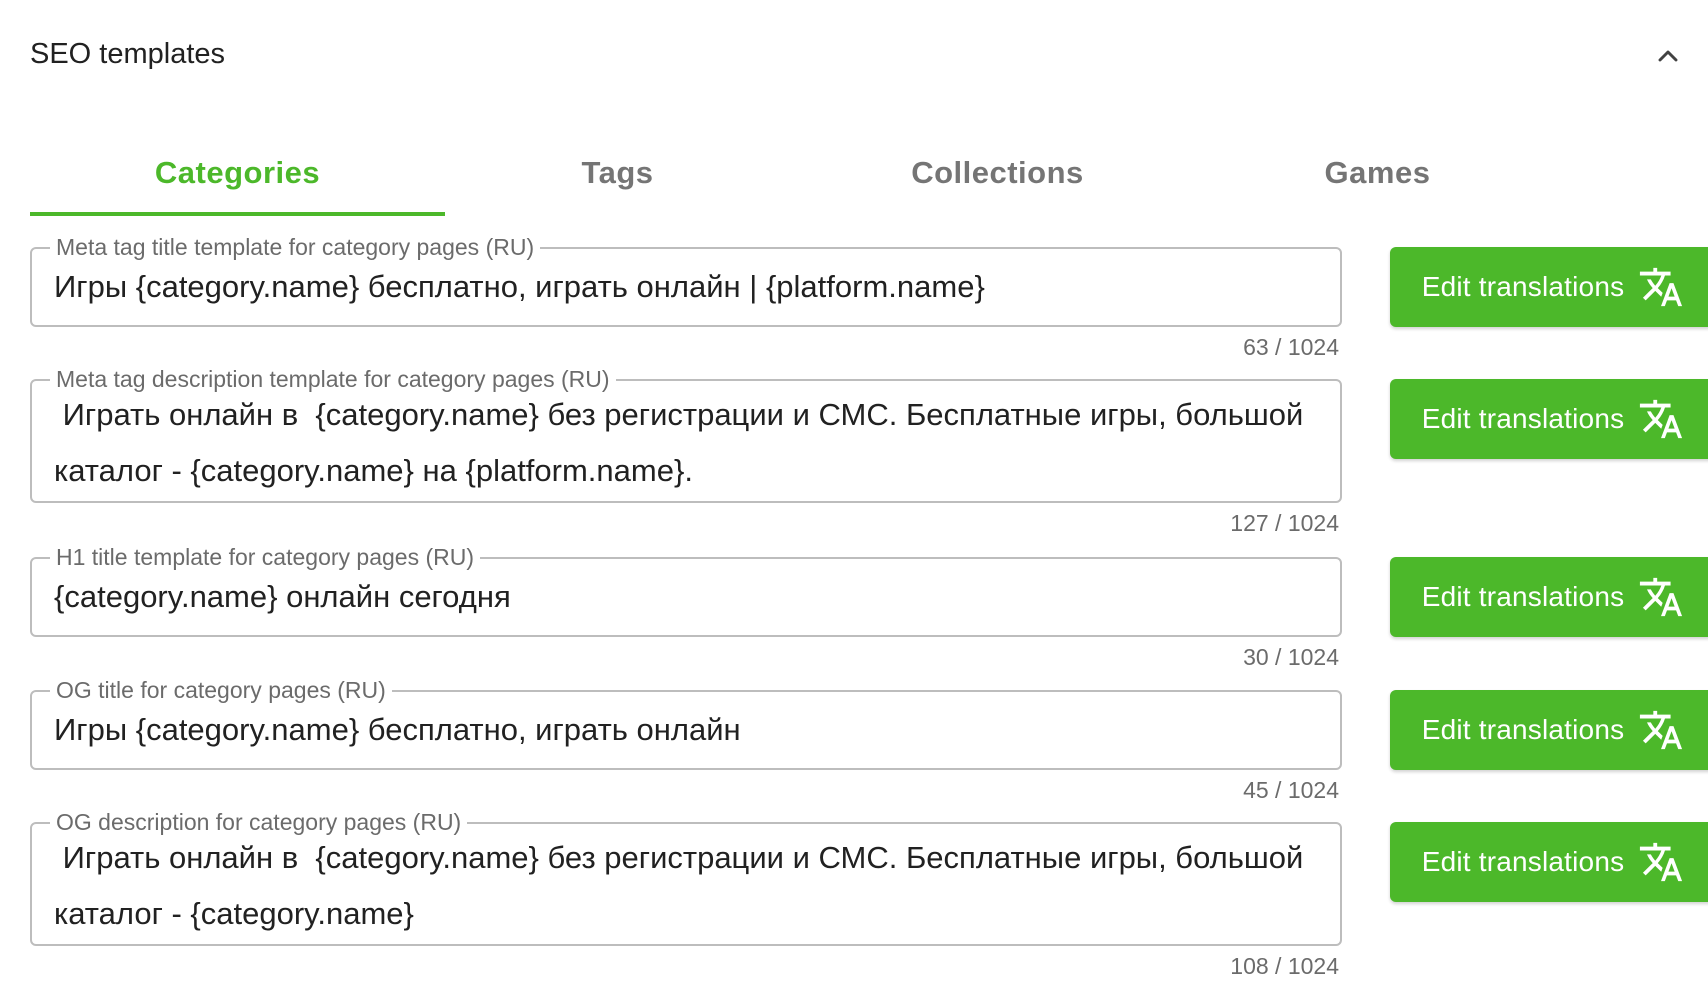 This screenshot has height=996, width=1708. What do you see at coordinates (1284, 523) in the screenshot?
I see `character-counter: 127 / 1024` at bounding box center [1284, 523].